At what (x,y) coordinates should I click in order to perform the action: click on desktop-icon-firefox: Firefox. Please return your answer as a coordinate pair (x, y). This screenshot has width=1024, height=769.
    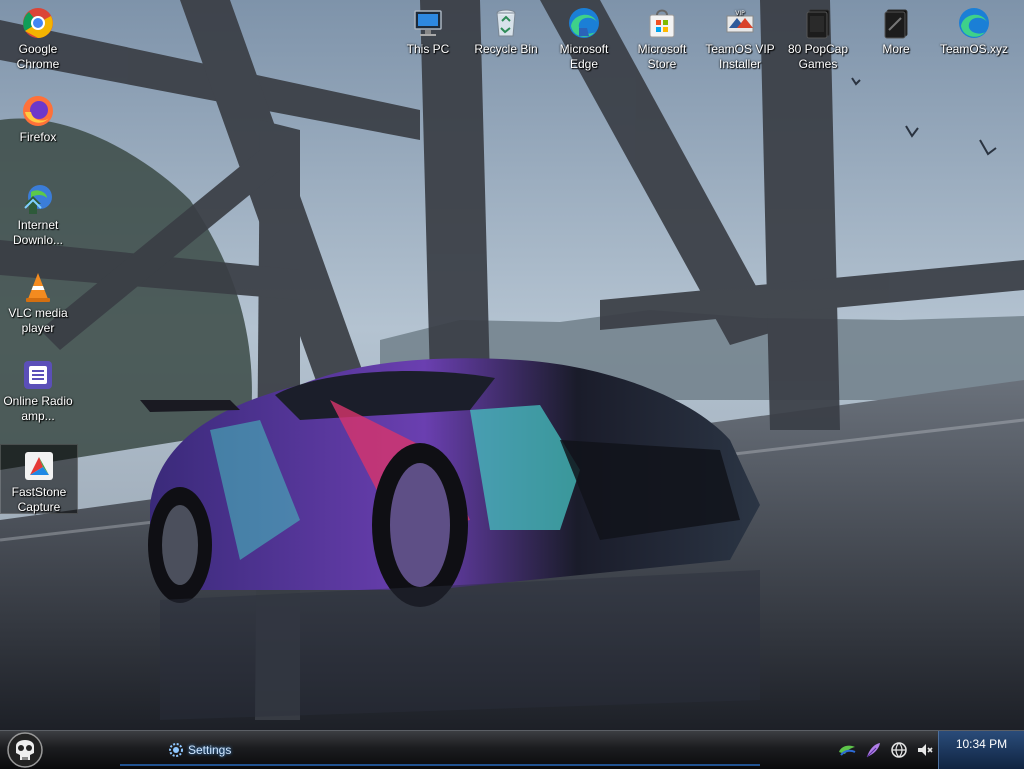
    Looking at the image, I should click on (38, 117).